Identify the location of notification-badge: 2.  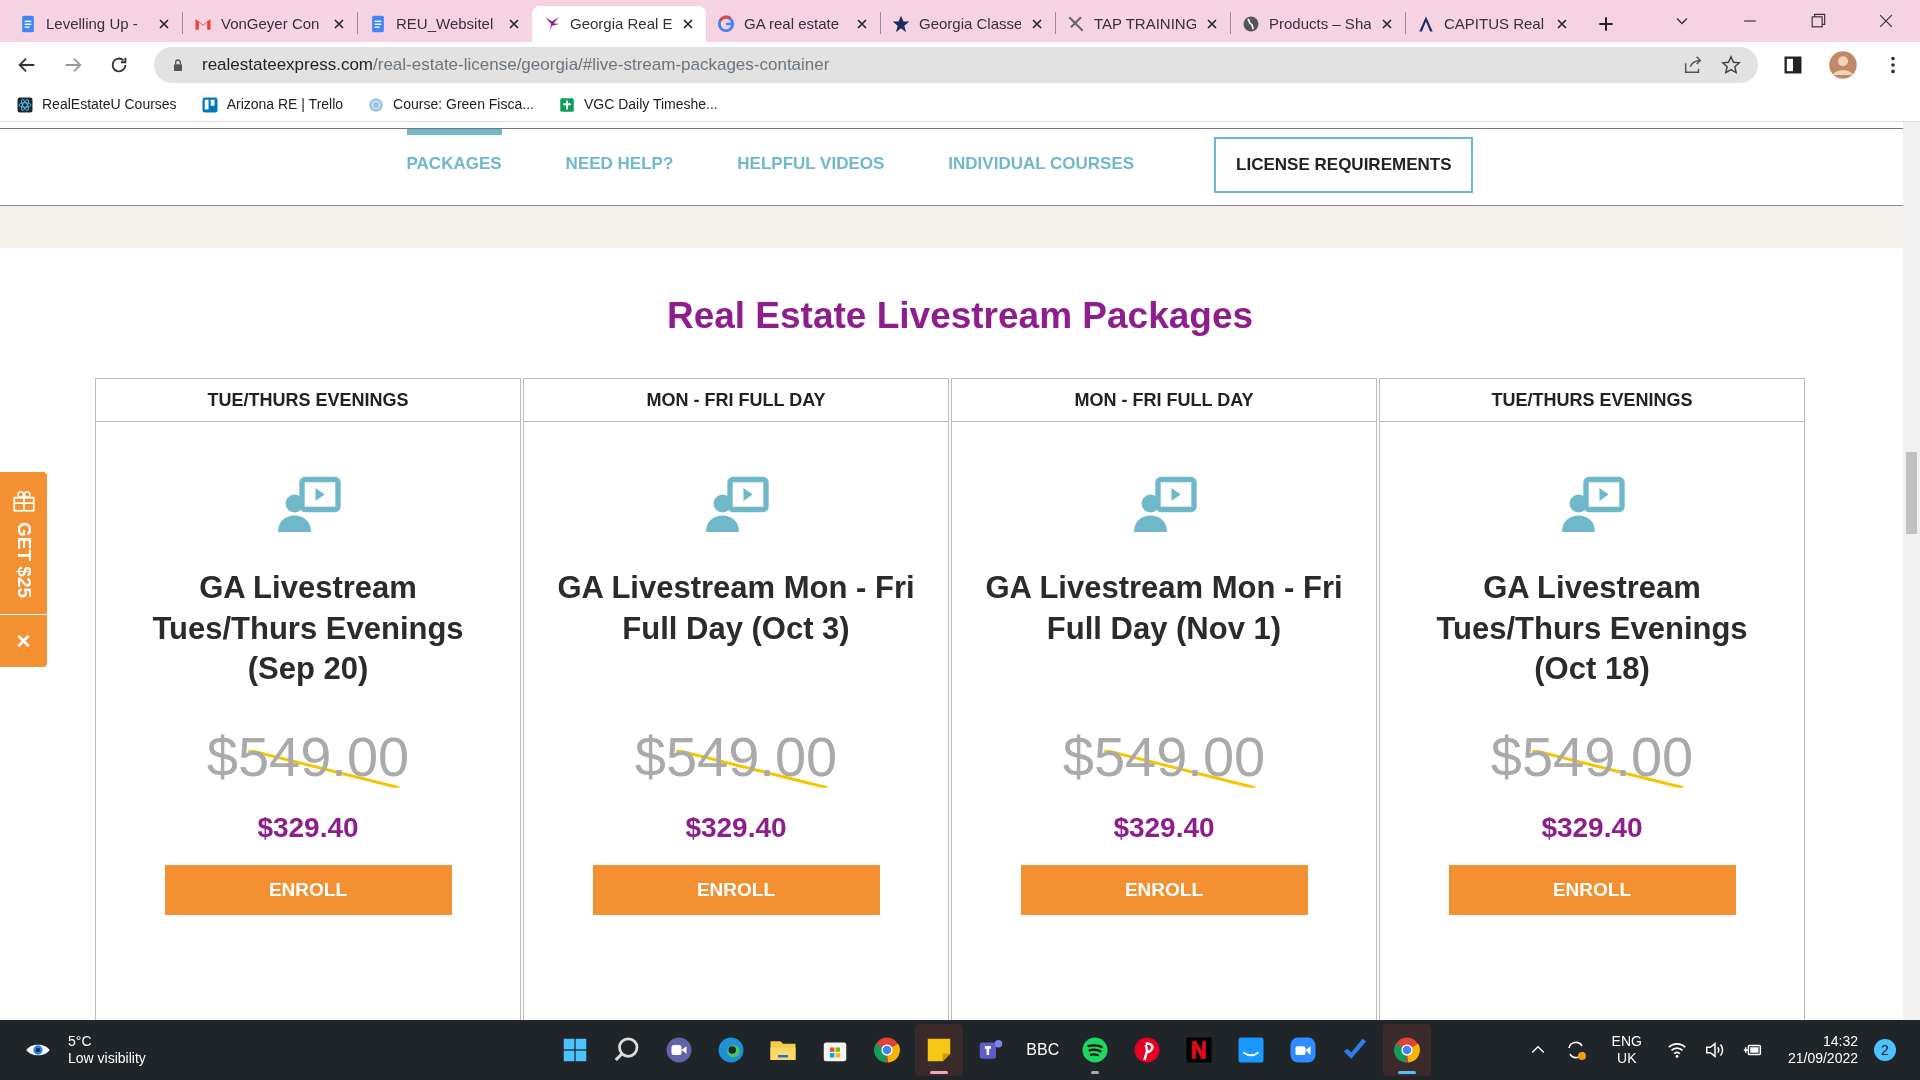
(1885, 1050).